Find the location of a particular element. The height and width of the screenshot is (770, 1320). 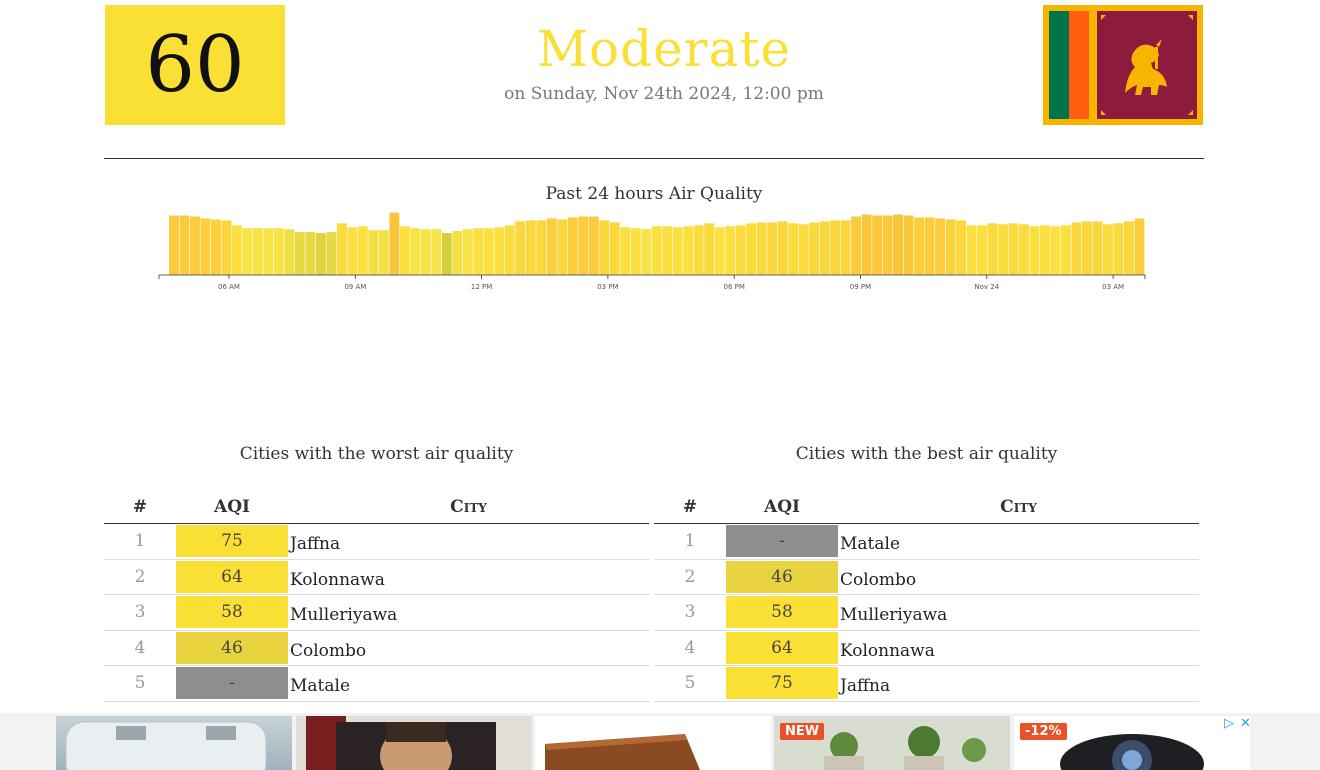

table-row: 5 - Matale is located at coordinates (376, 684).